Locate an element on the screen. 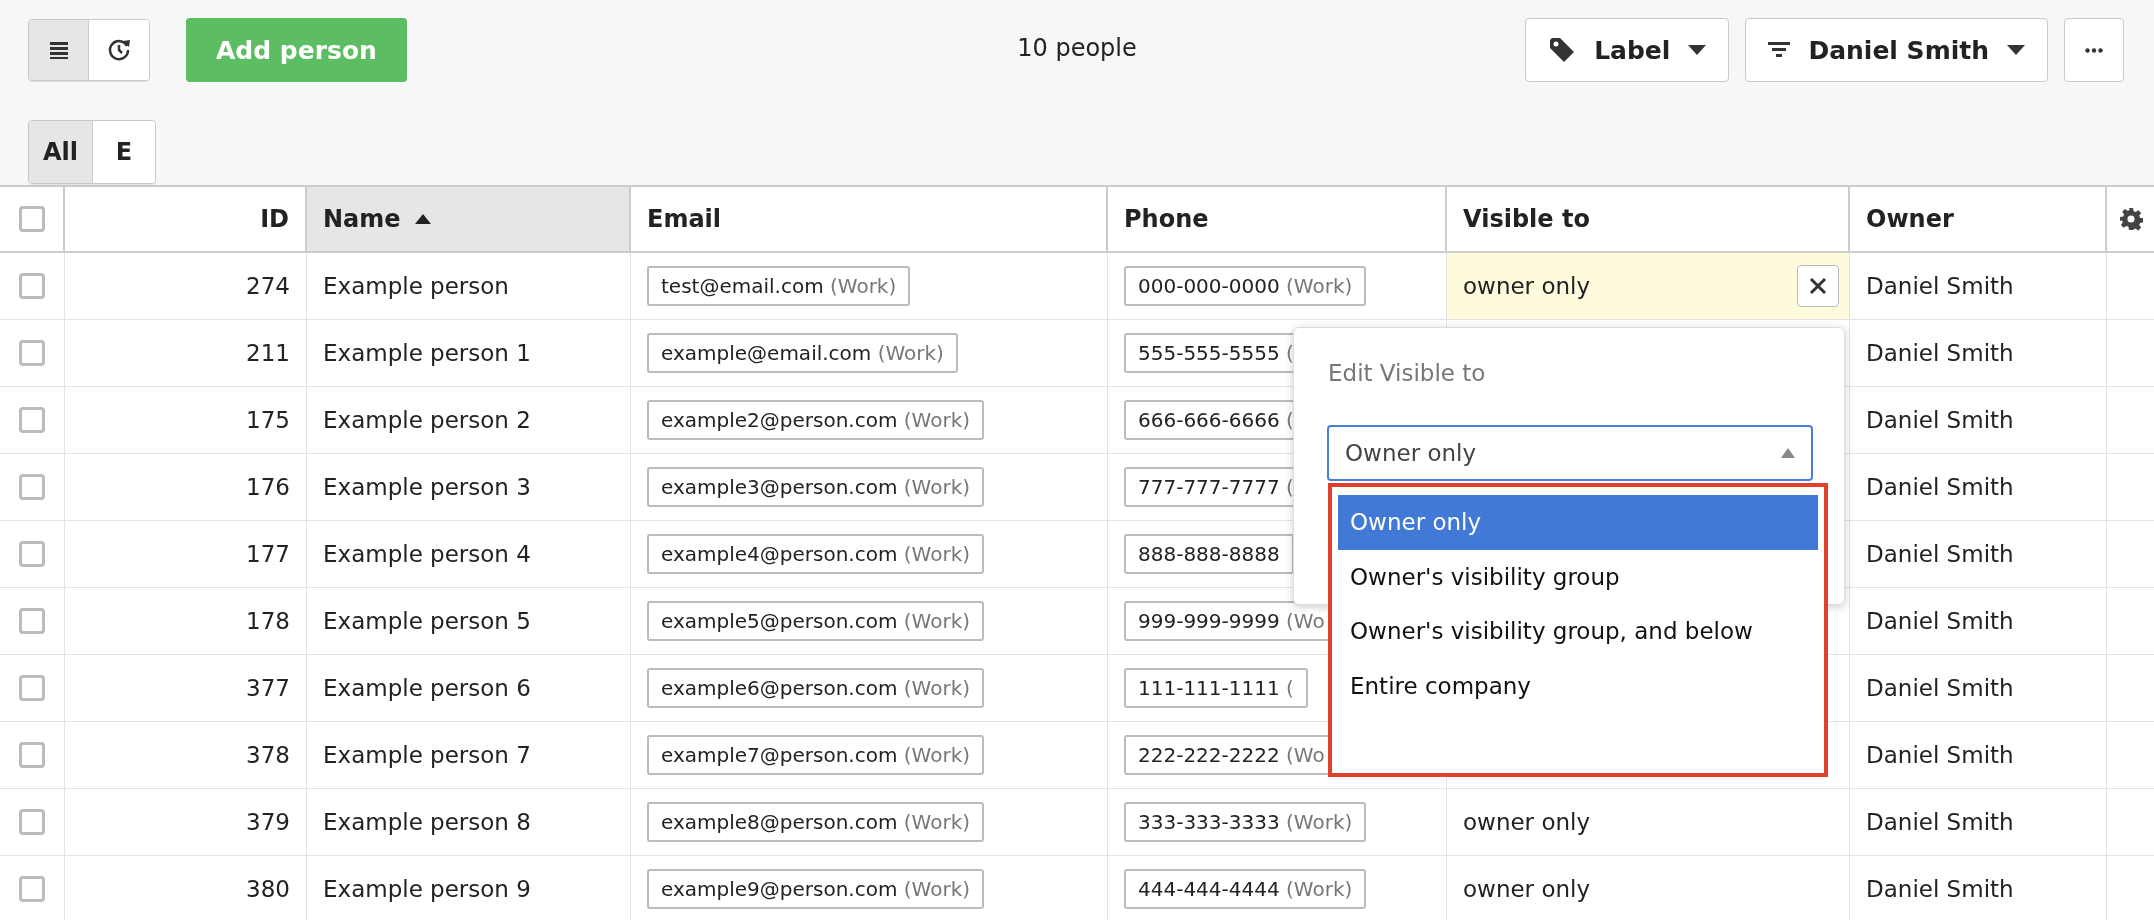 The width and height of the screenshot is (2154, 920). table-cell: Example person 4 is located at coordinates (469, 554).